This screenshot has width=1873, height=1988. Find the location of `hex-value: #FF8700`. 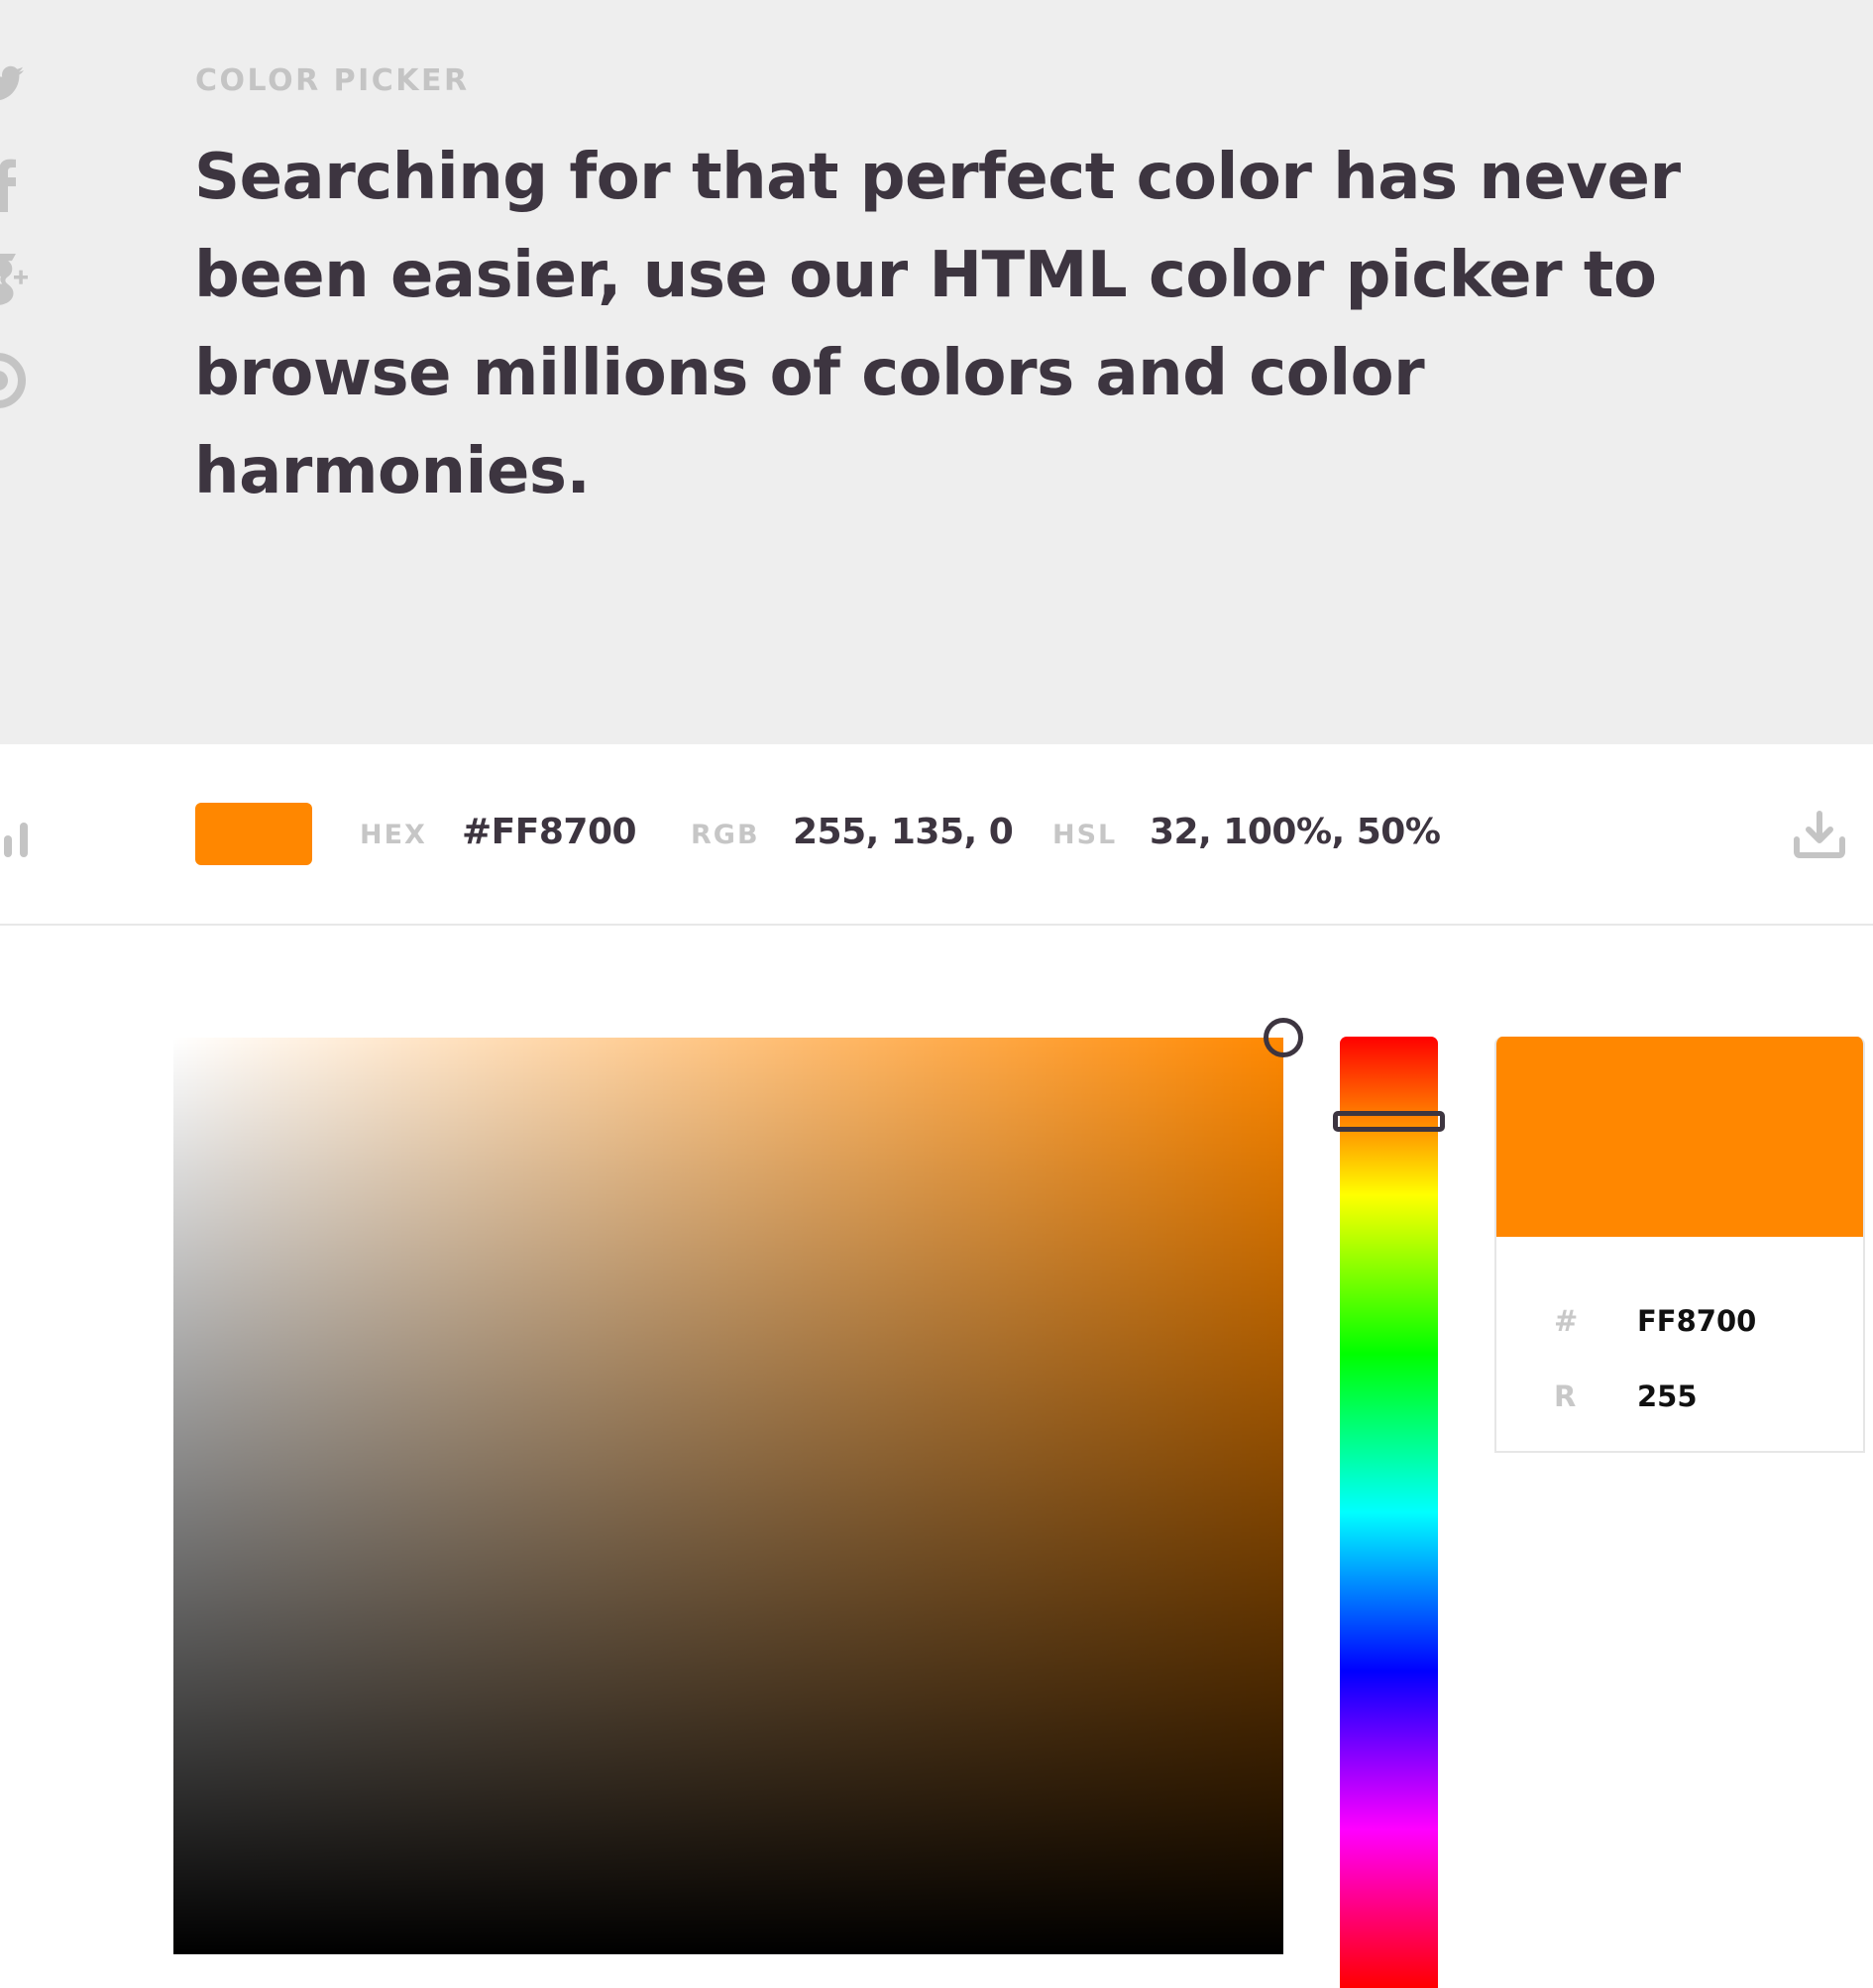

hex-value: #FF8700 is located at coordinates (549, 832).